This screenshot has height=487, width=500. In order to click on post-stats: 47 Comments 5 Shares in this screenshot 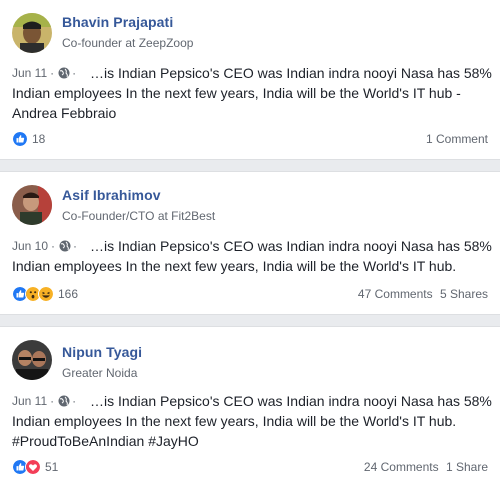, I will do `click(423, 294)`.